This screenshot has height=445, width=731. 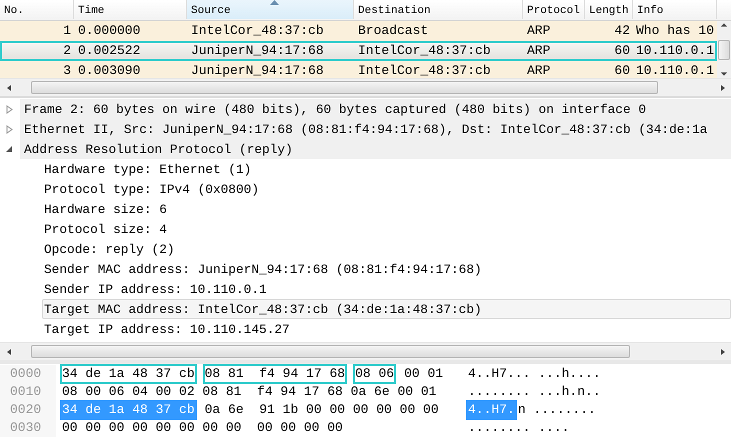 What do you see at coordinates (675, 9) in the screenshot?
I see `column-header: Info` at bounding box center [675, 9].